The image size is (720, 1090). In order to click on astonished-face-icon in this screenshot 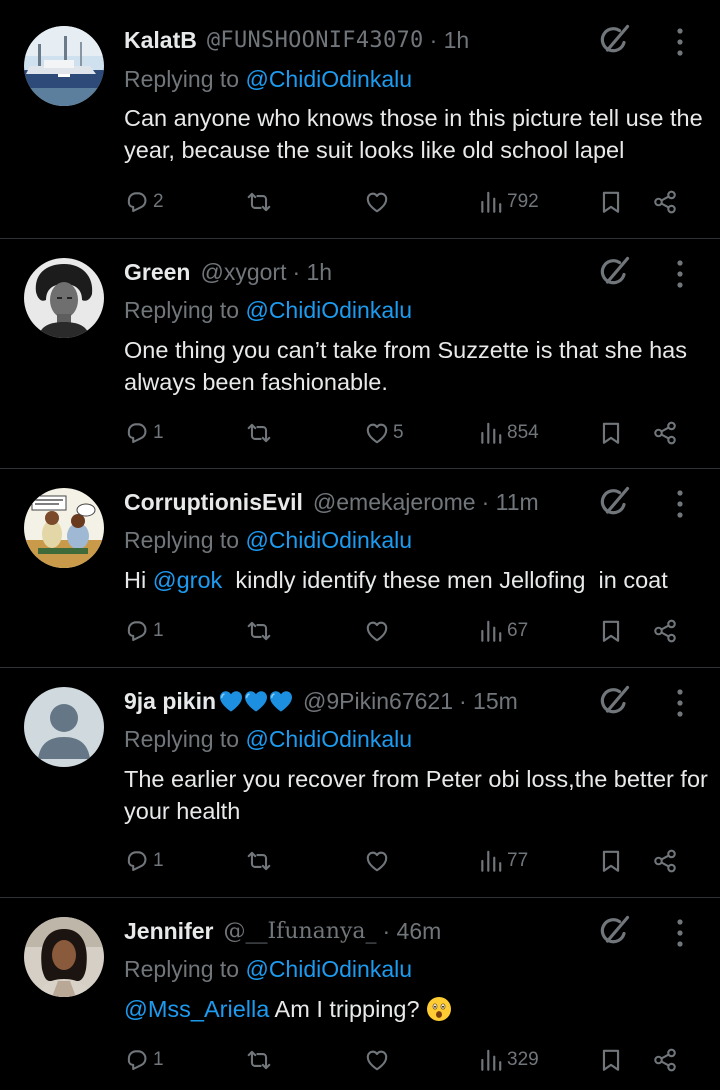, I will do `click(438, 1009)`.